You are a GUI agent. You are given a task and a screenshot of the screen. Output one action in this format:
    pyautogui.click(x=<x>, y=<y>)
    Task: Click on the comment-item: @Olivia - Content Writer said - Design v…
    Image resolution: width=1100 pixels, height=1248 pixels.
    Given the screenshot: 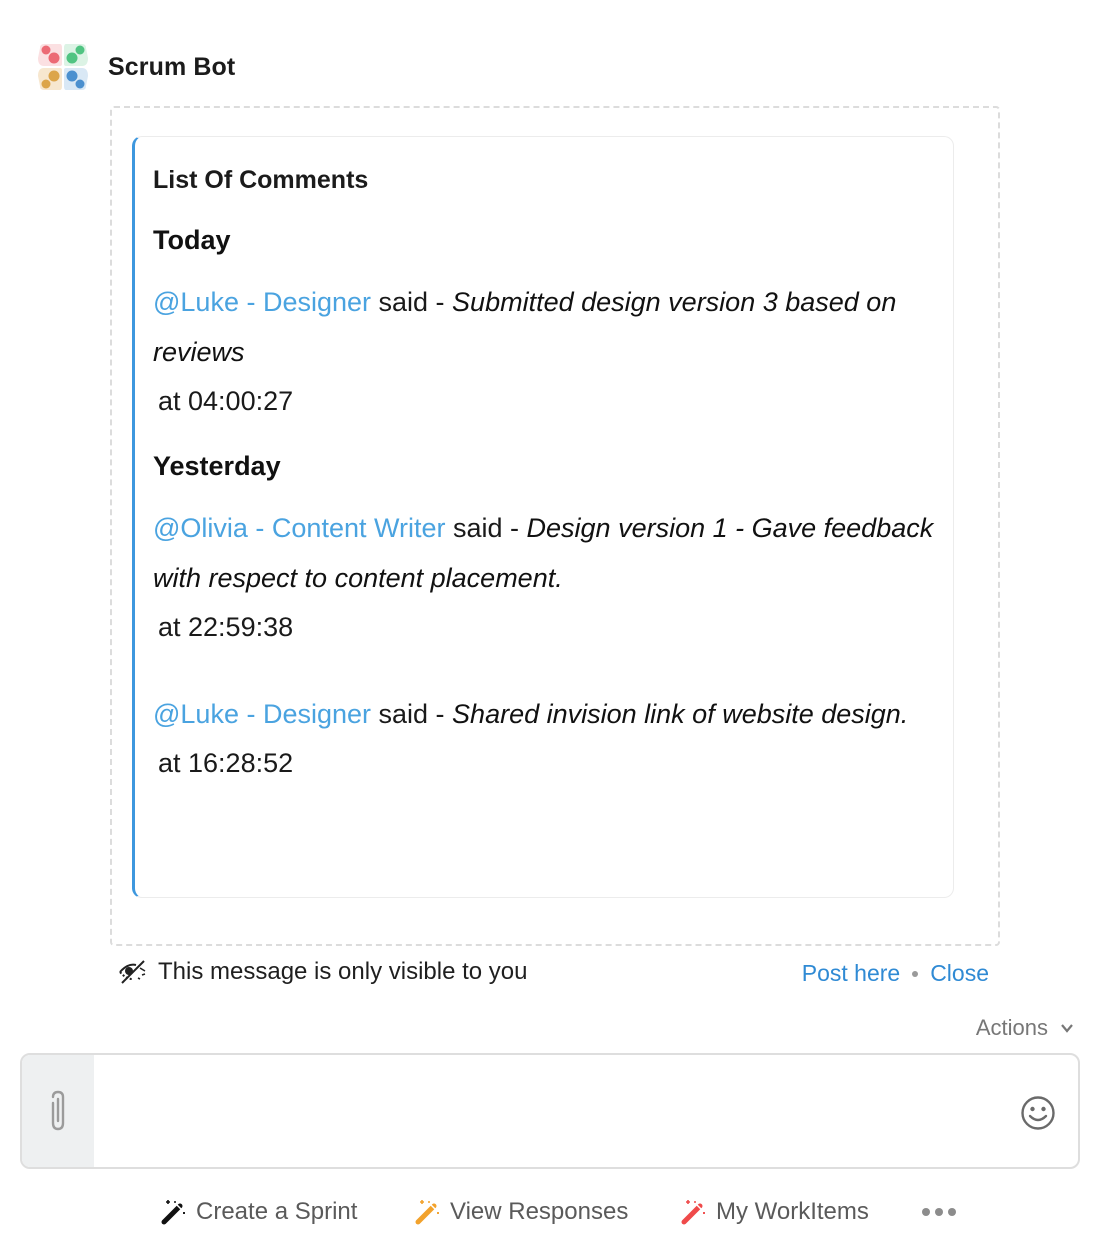 What is the action you would take?
    pyautogui.click(x=544, y=577)
    